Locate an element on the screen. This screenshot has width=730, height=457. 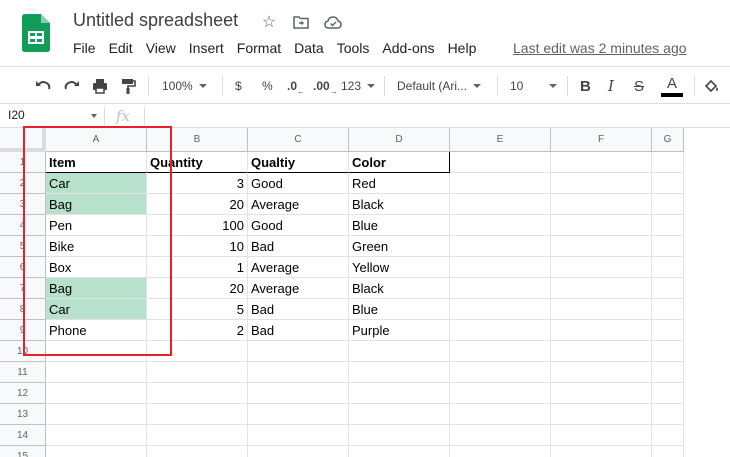
row-header: 11 is located at coordinates (23, 372).